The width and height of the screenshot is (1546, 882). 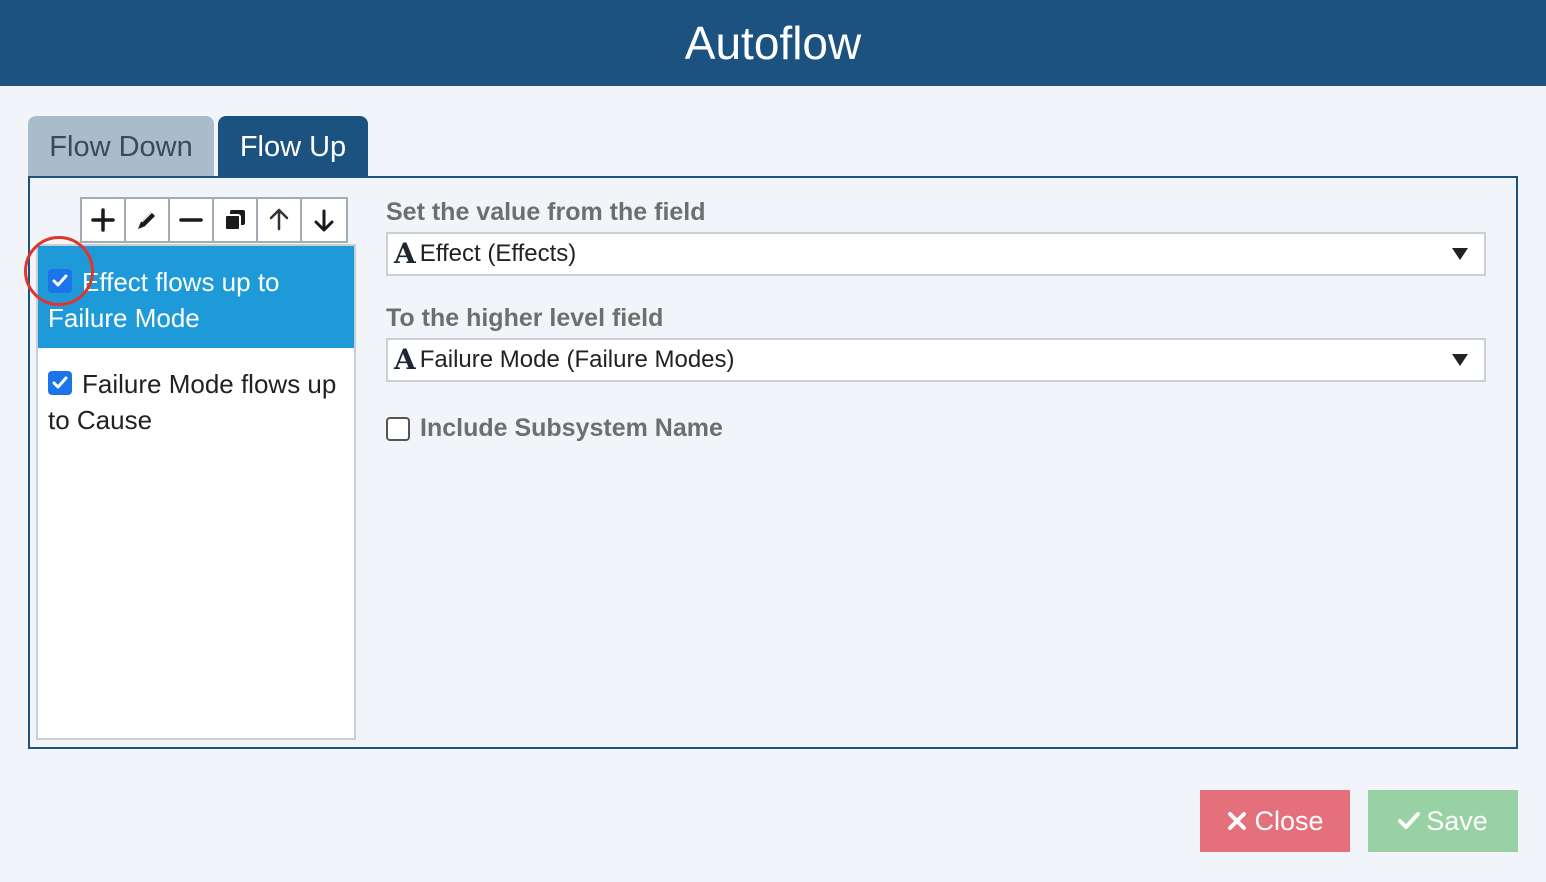 What do you see at coordinates (398, 428) in the screenshot?
I see `include-subsystem-checkbox` at bounding box center [398, 428].